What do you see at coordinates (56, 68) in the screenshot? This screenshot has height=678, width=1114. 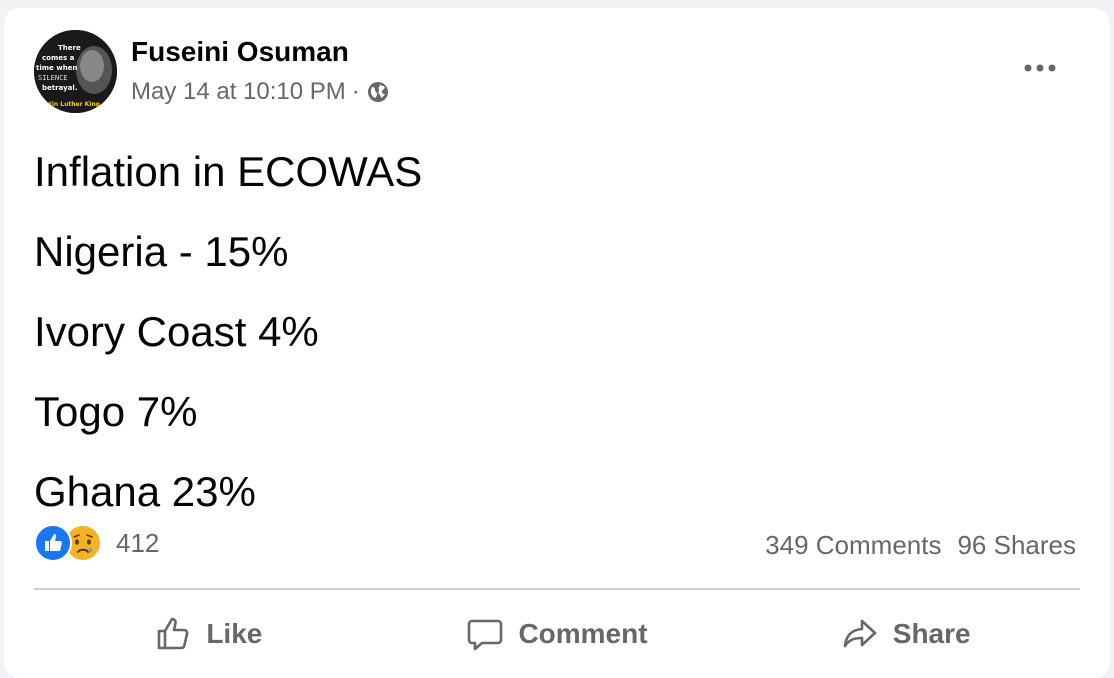 I see `avatar-text-3: time when` at bounding box center [56, 68].